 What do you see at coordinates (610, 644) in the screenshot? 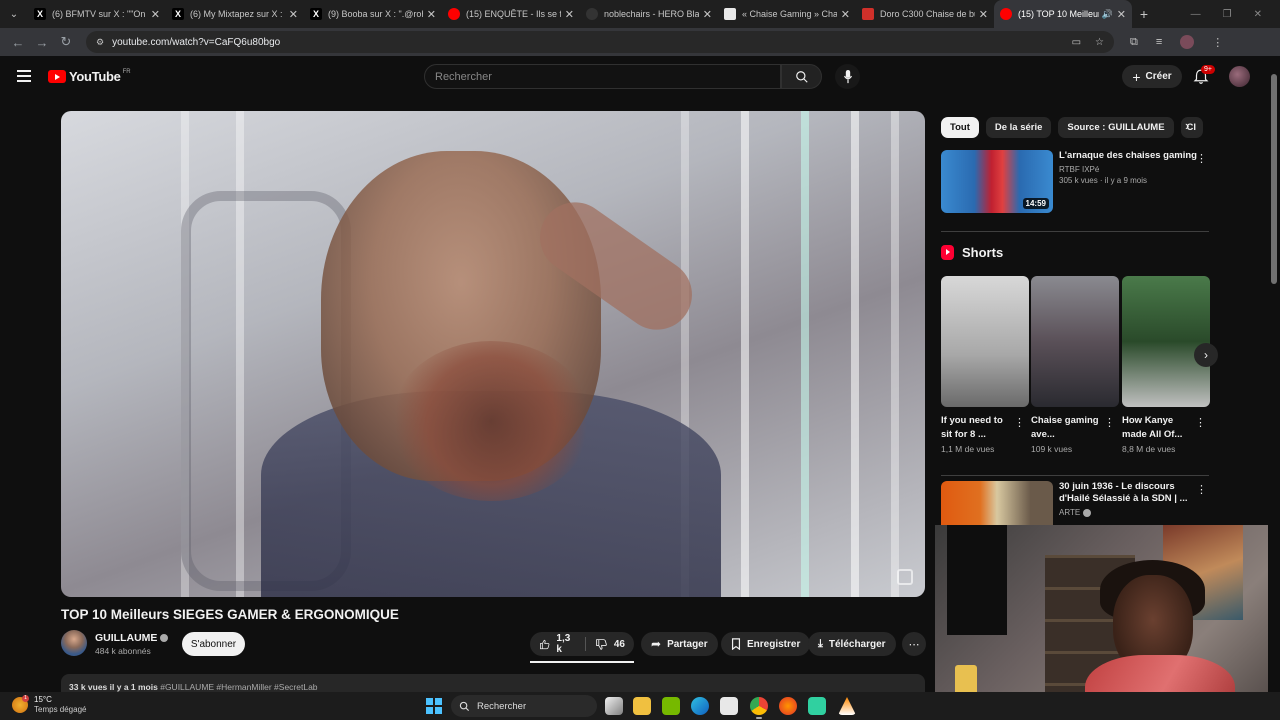
I see `dislike-button: 46` at bounding box center [610, 644].